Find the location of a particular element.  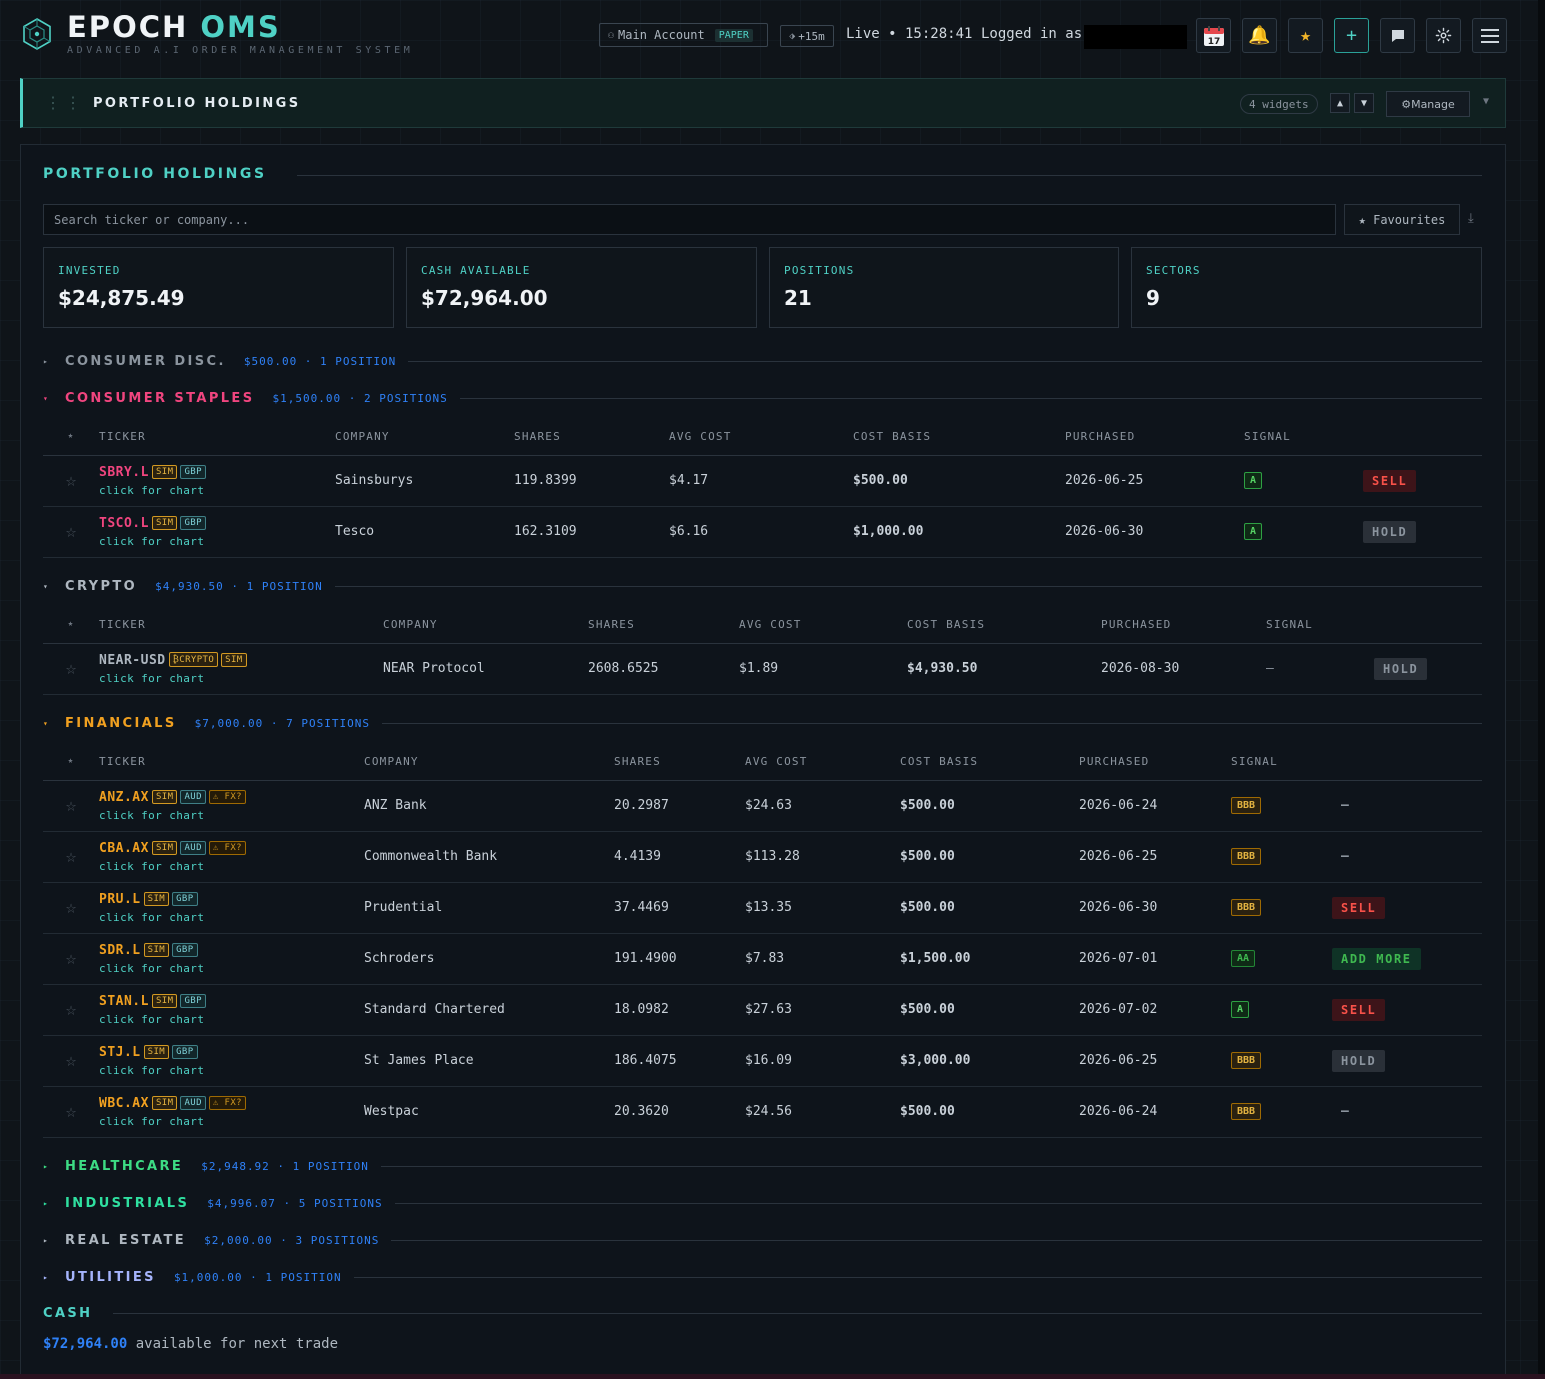

notifications-button: 🔔 is located at coordinates (1259, 35).